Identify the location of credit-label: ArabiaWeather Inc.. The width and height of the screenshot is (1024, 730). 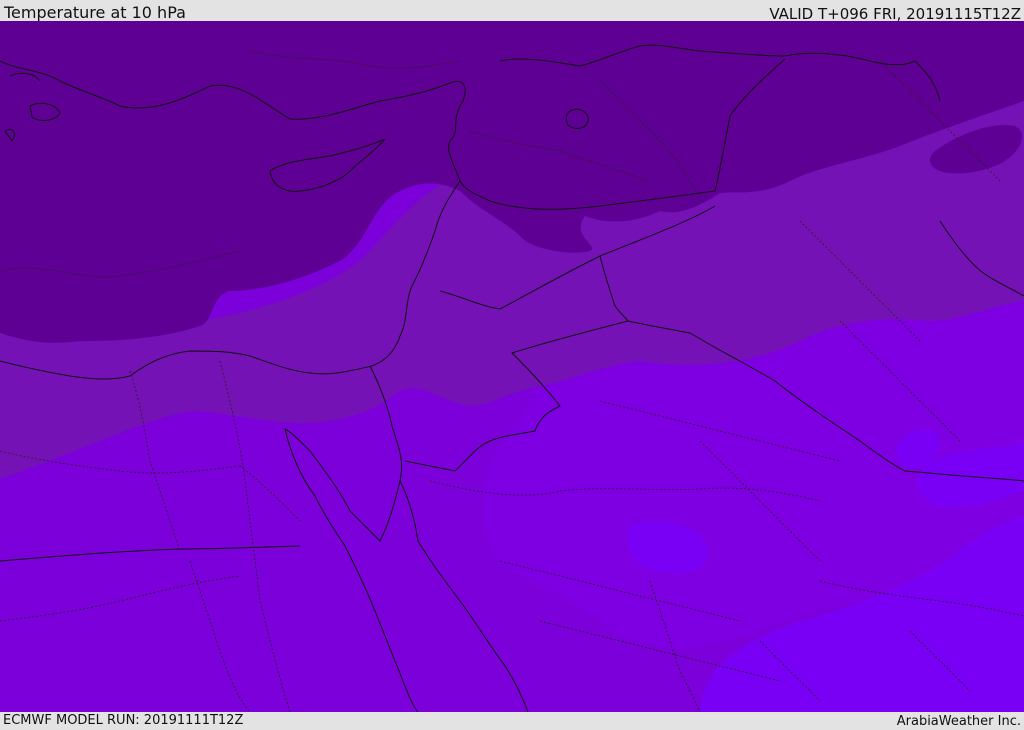
(958, 721).